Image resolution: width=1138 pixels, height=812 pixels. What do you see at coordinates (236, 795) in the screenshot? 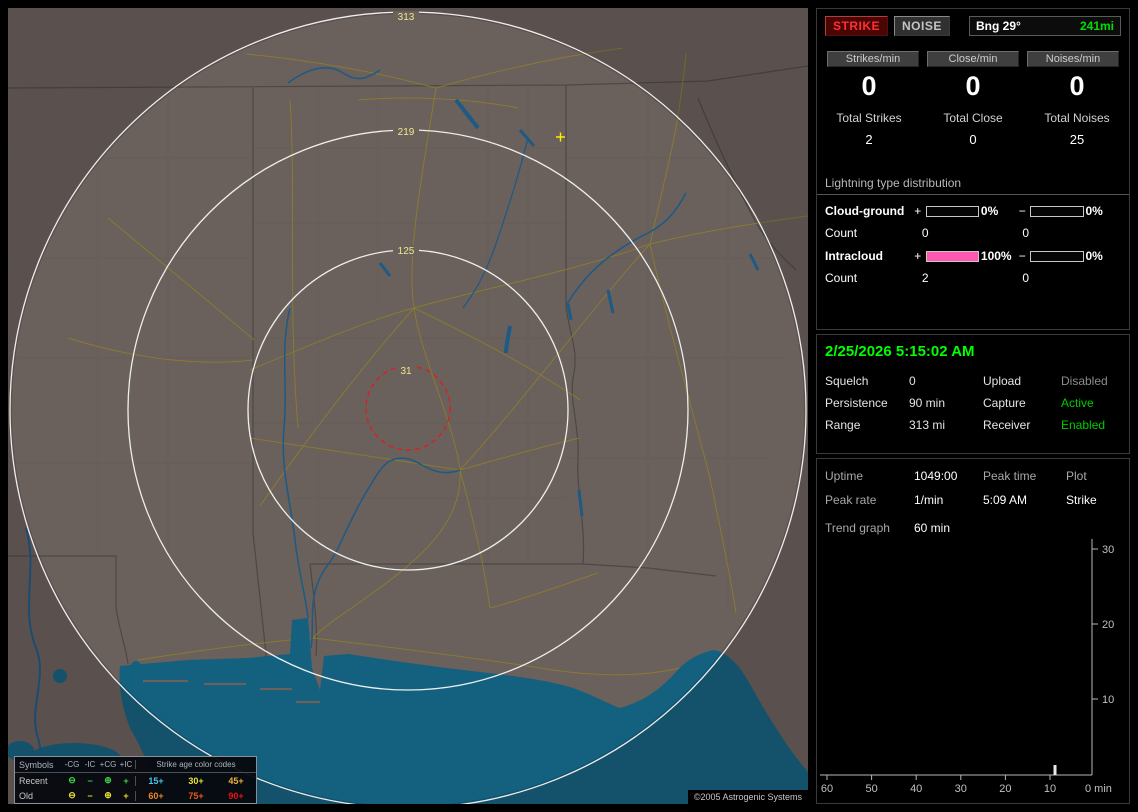
I see `age-90: 90+` at bounding box center [236, 795].